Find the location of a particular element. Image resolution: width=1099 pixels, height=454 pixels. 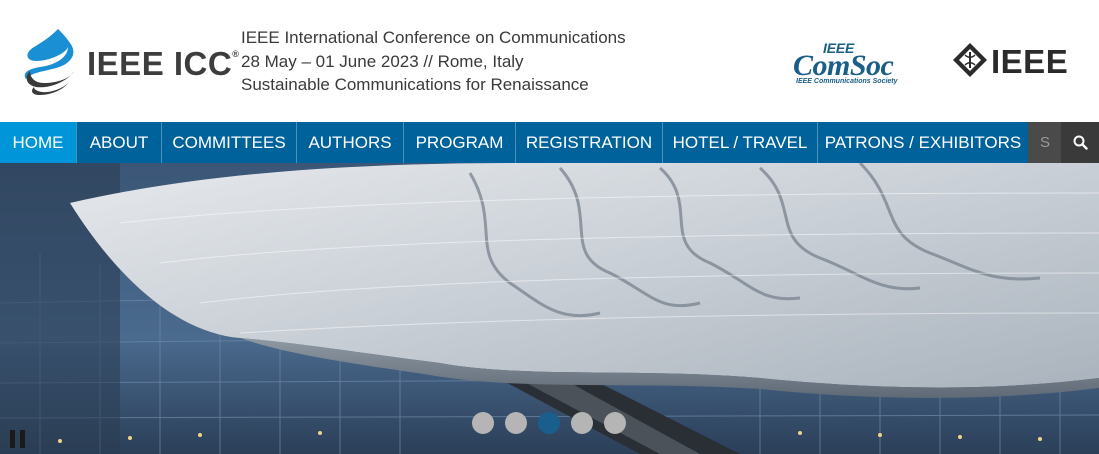

nav-authors: AUTHORS is located at coordinates (350, 142).